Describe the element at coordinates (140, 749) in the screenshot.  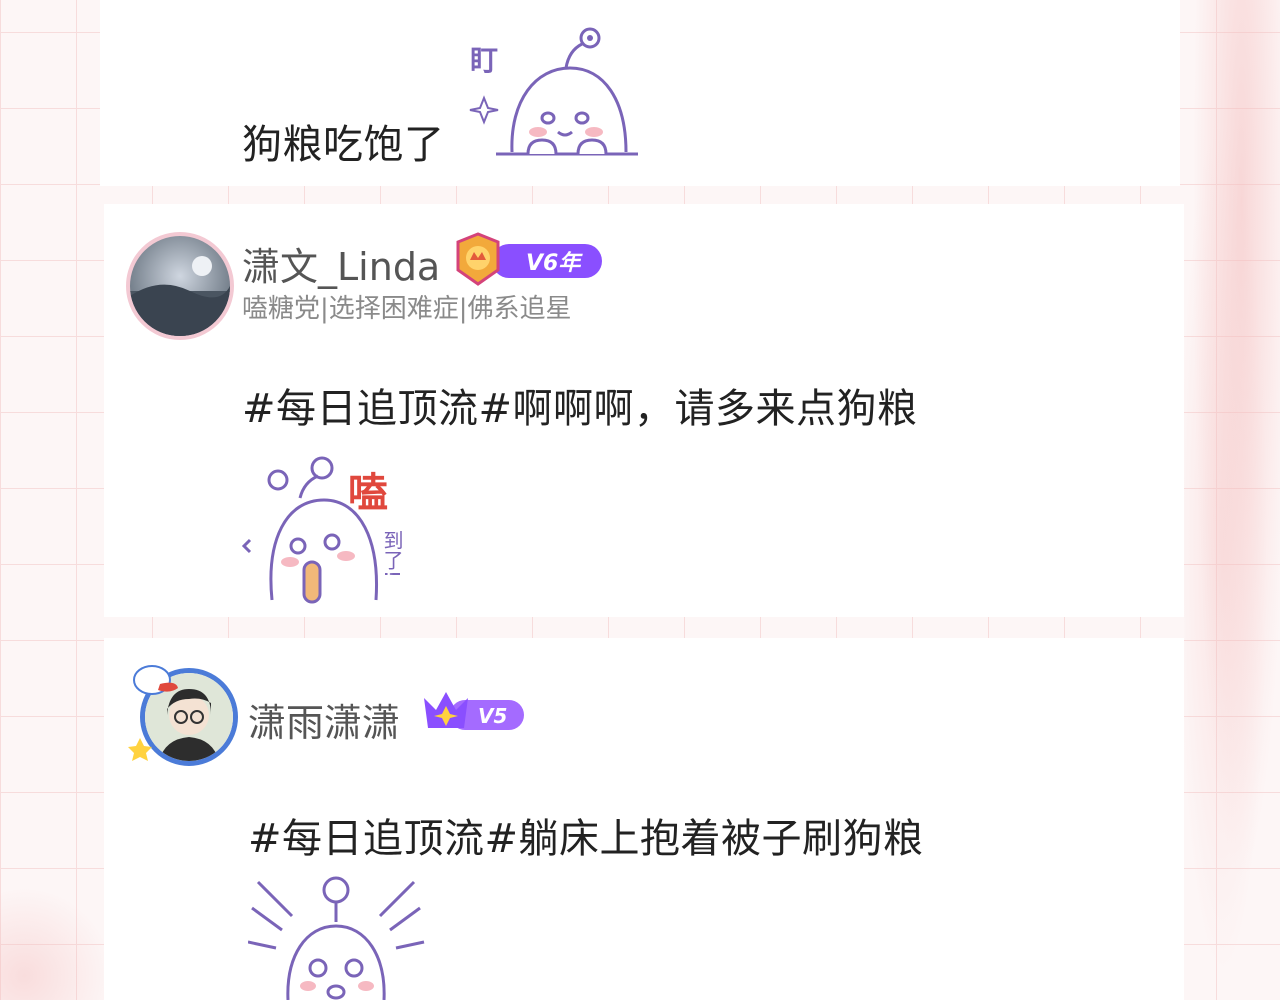
I see `star-frame-icon` at that location.